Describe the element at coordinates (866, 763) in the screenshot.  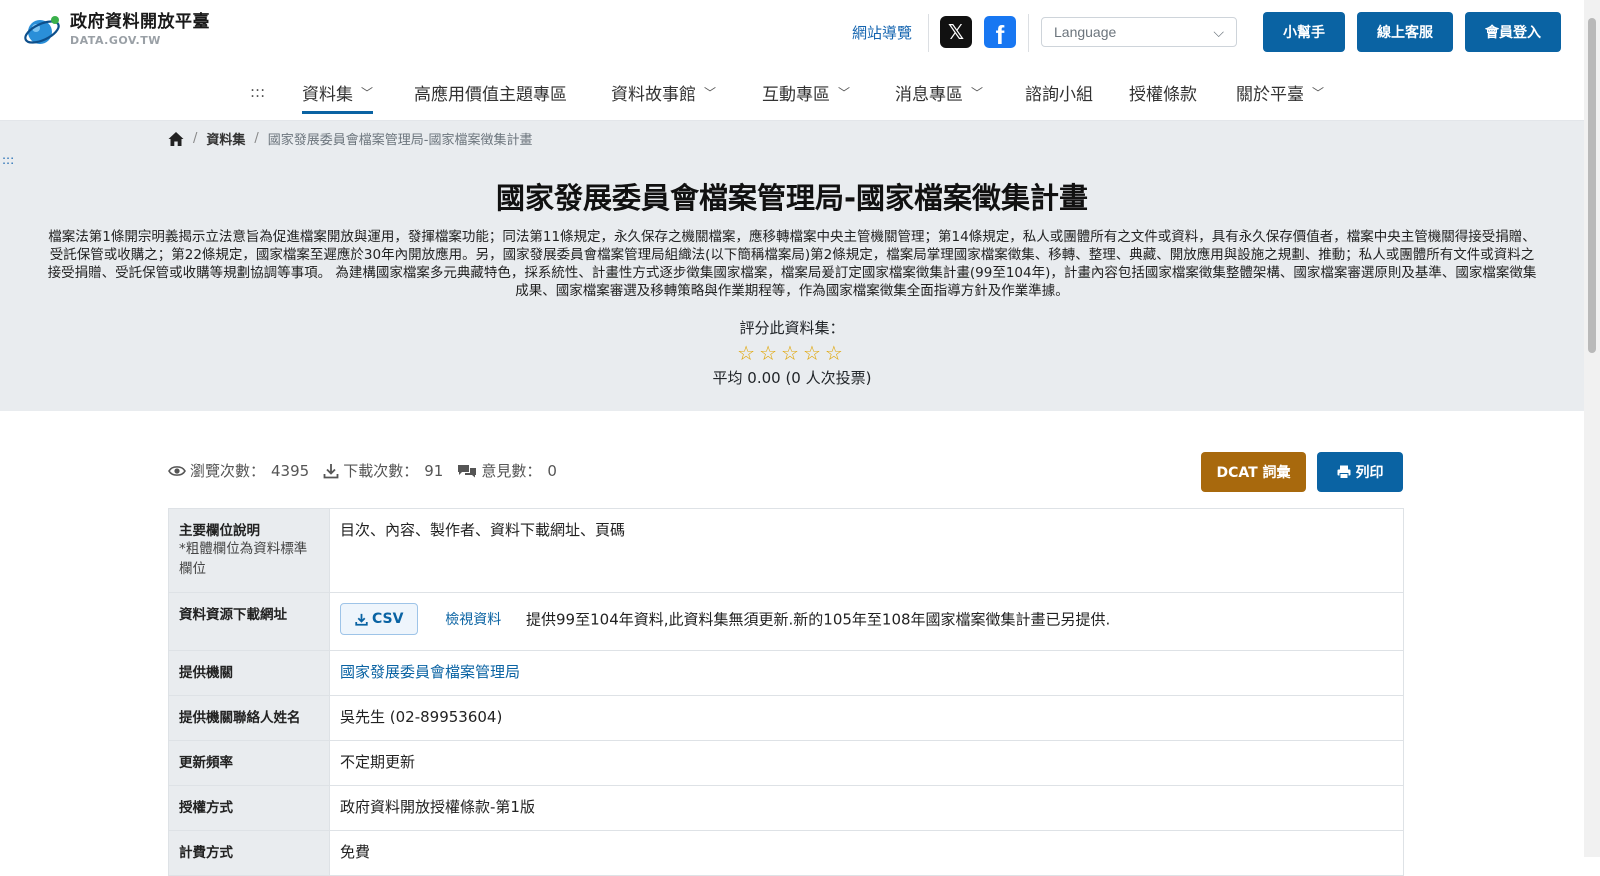
I see `frequency-value: 不定期更新` at that location.